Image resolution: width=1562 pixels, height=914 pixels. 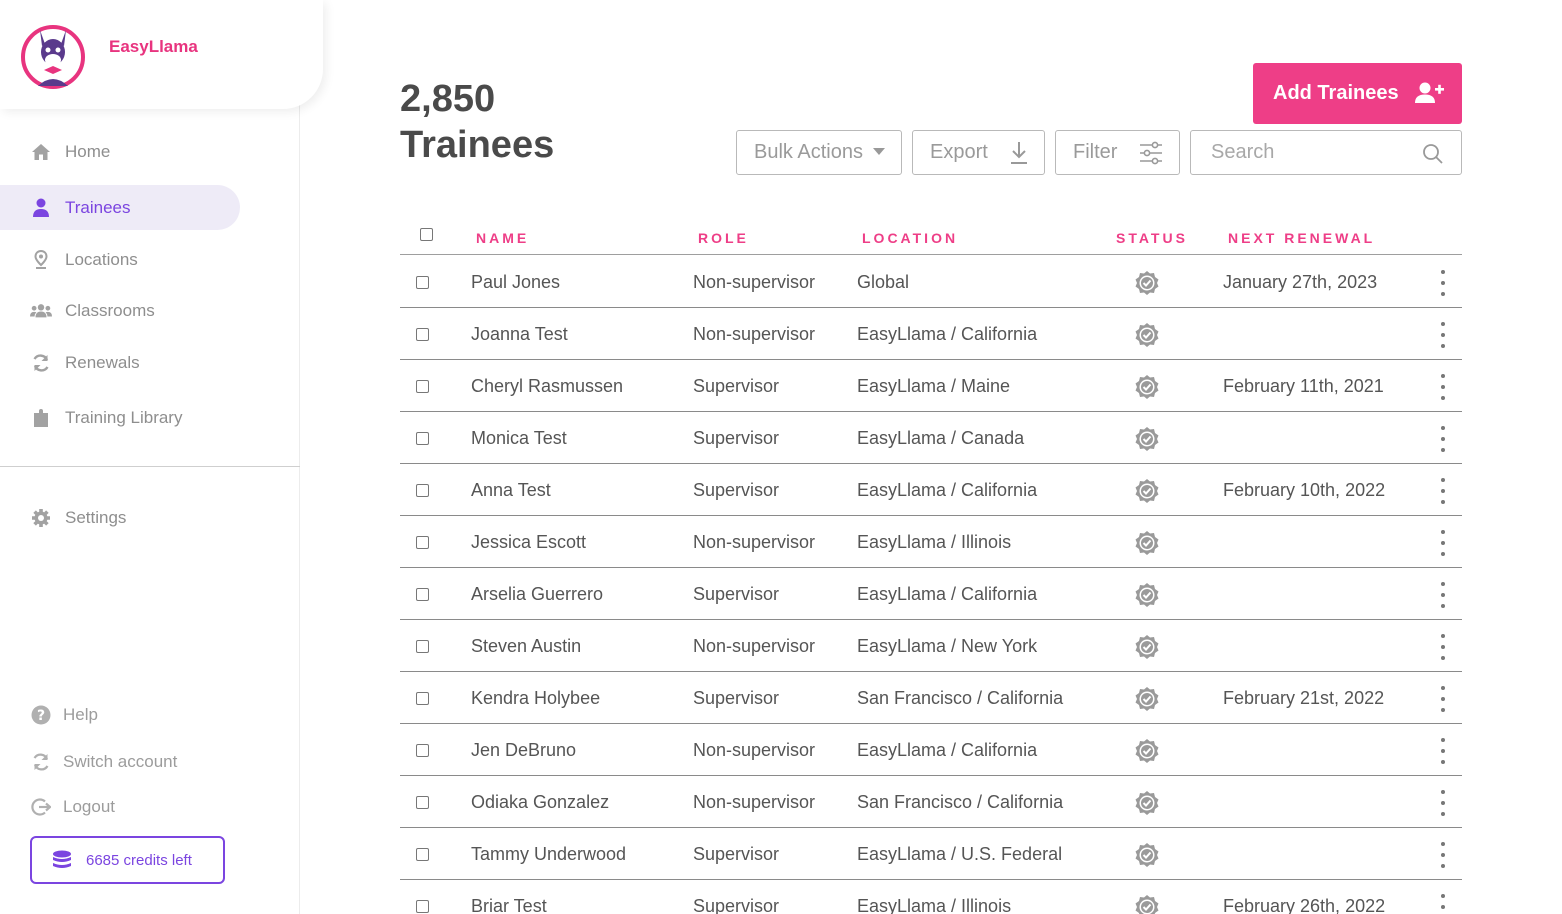 What do you see at coordinates (519, 438) in the screenshot?
I see `trainee-name: Monica Test` at bounding box center [519, 438].